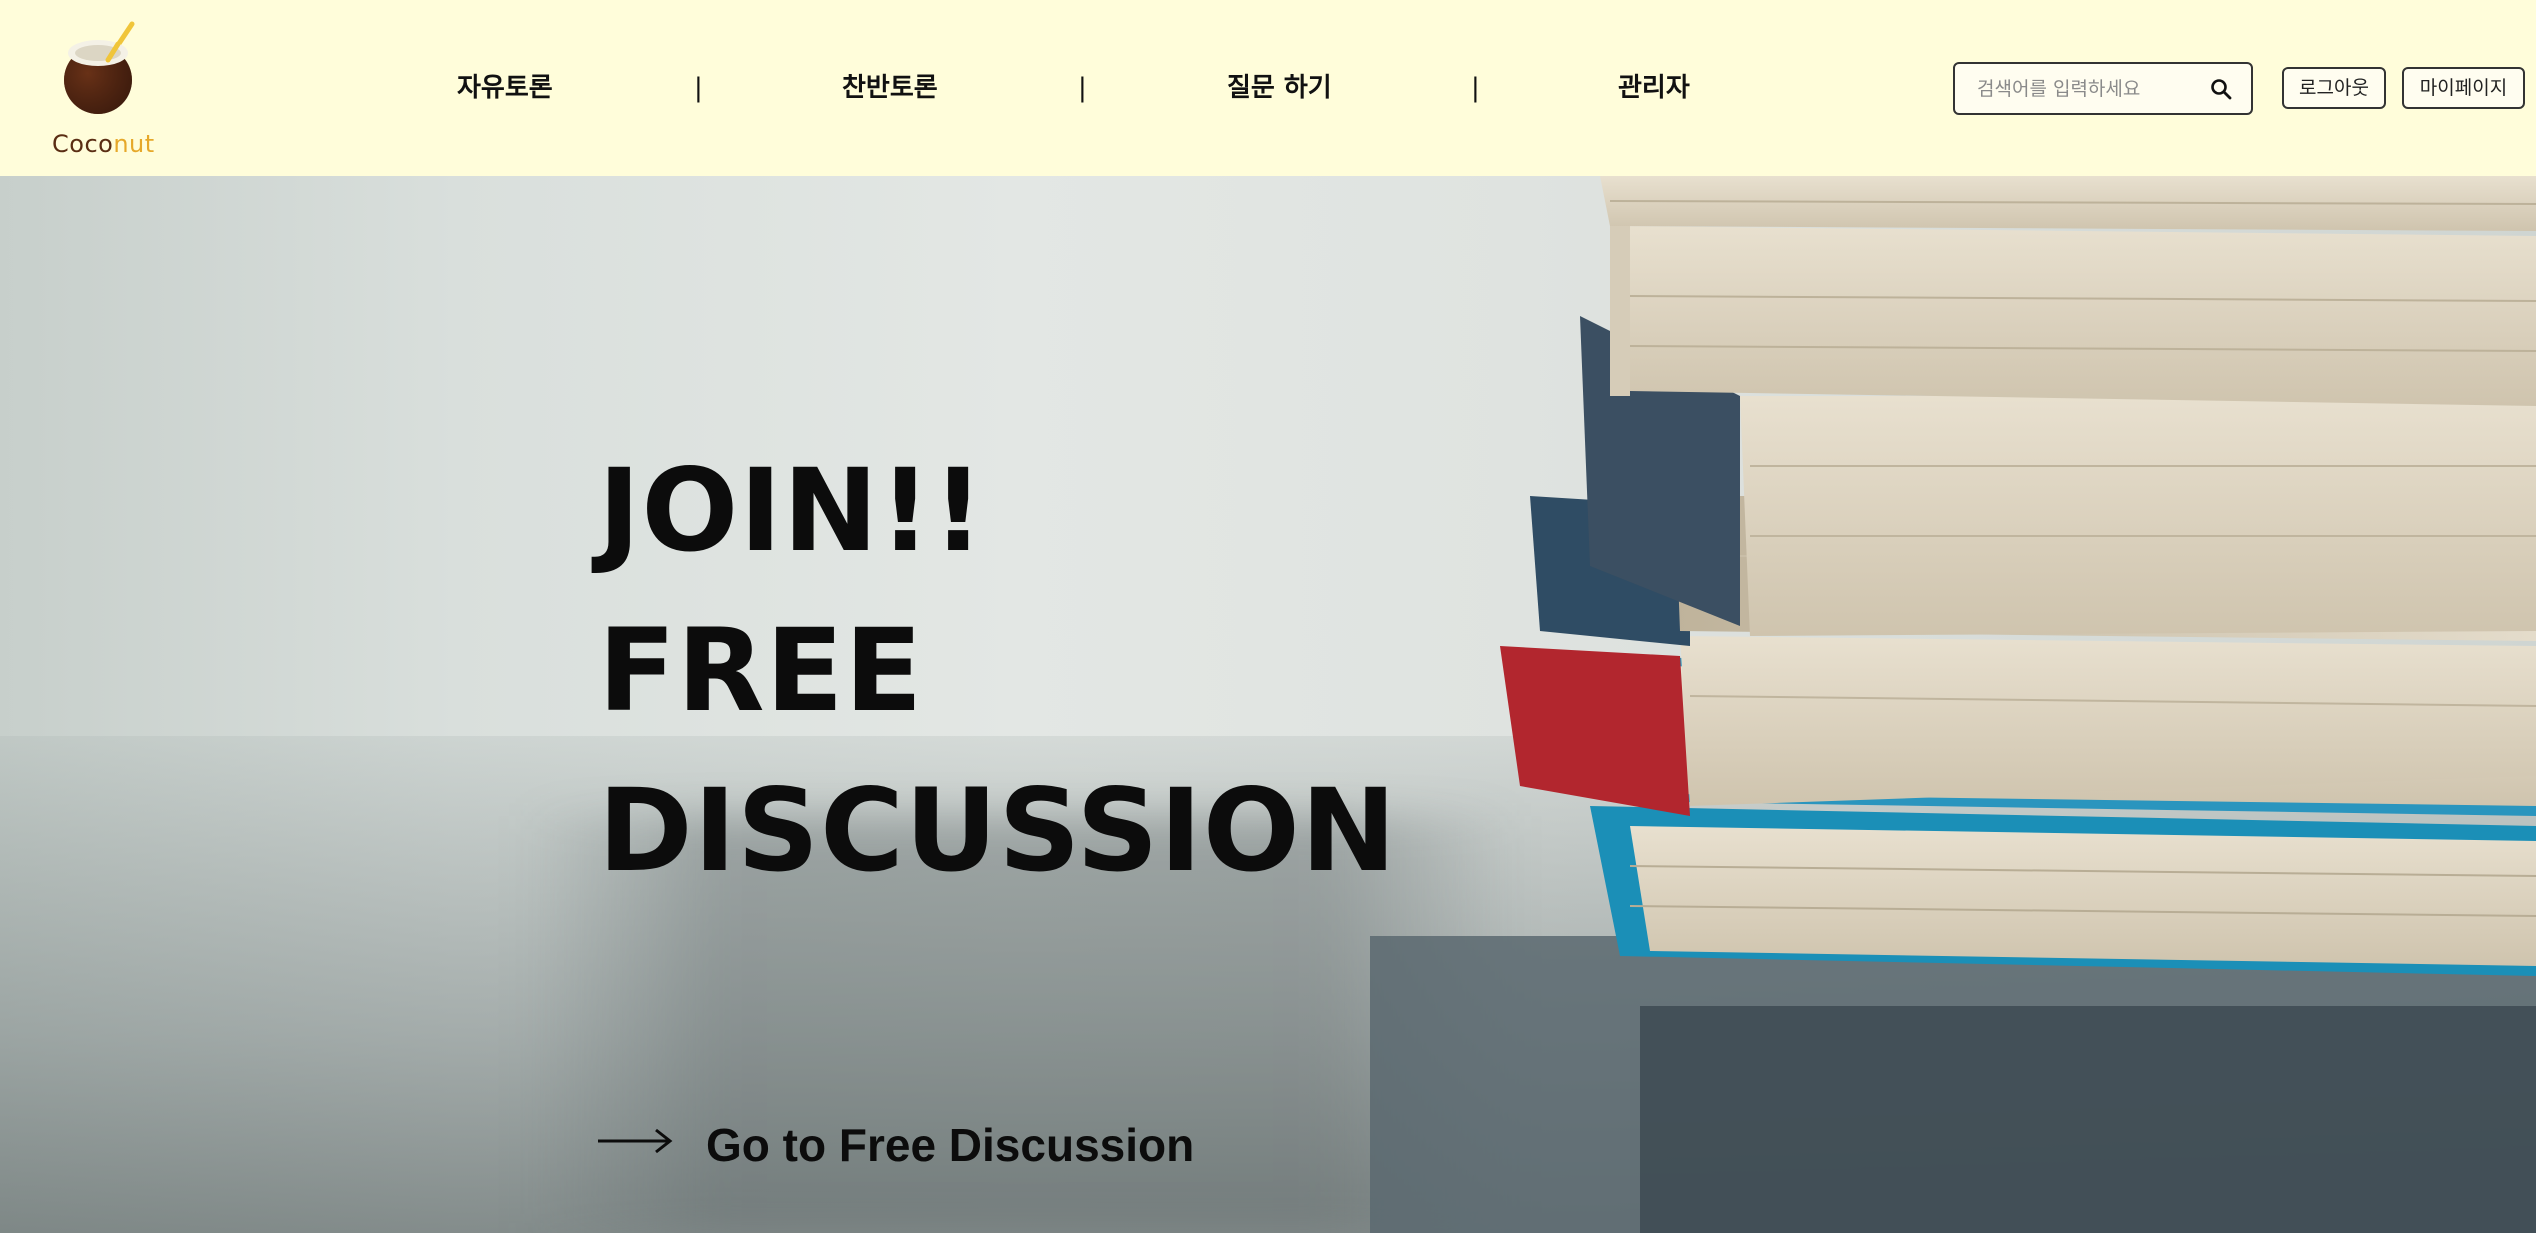 The width and height of the screenshot is (2536, 1233). I want to click on search-icon, so click(2221, 89).